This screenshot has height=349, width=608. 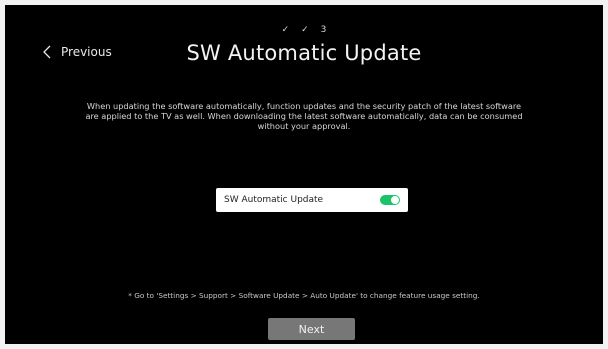 I want to click on step-indicator: ✓ ✓ 3, so click(x=304, y=30).